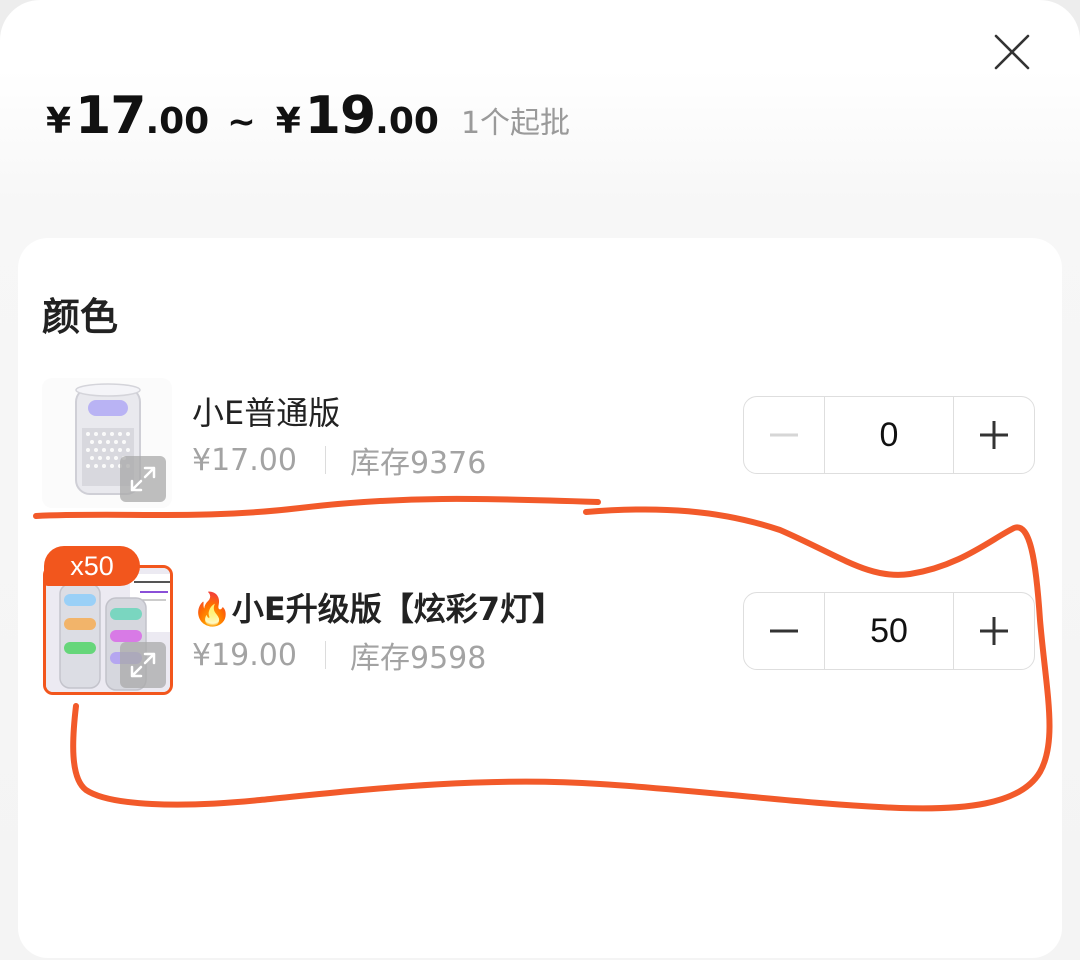  I want to click on price-high-integer: 19, so click(340, 116).